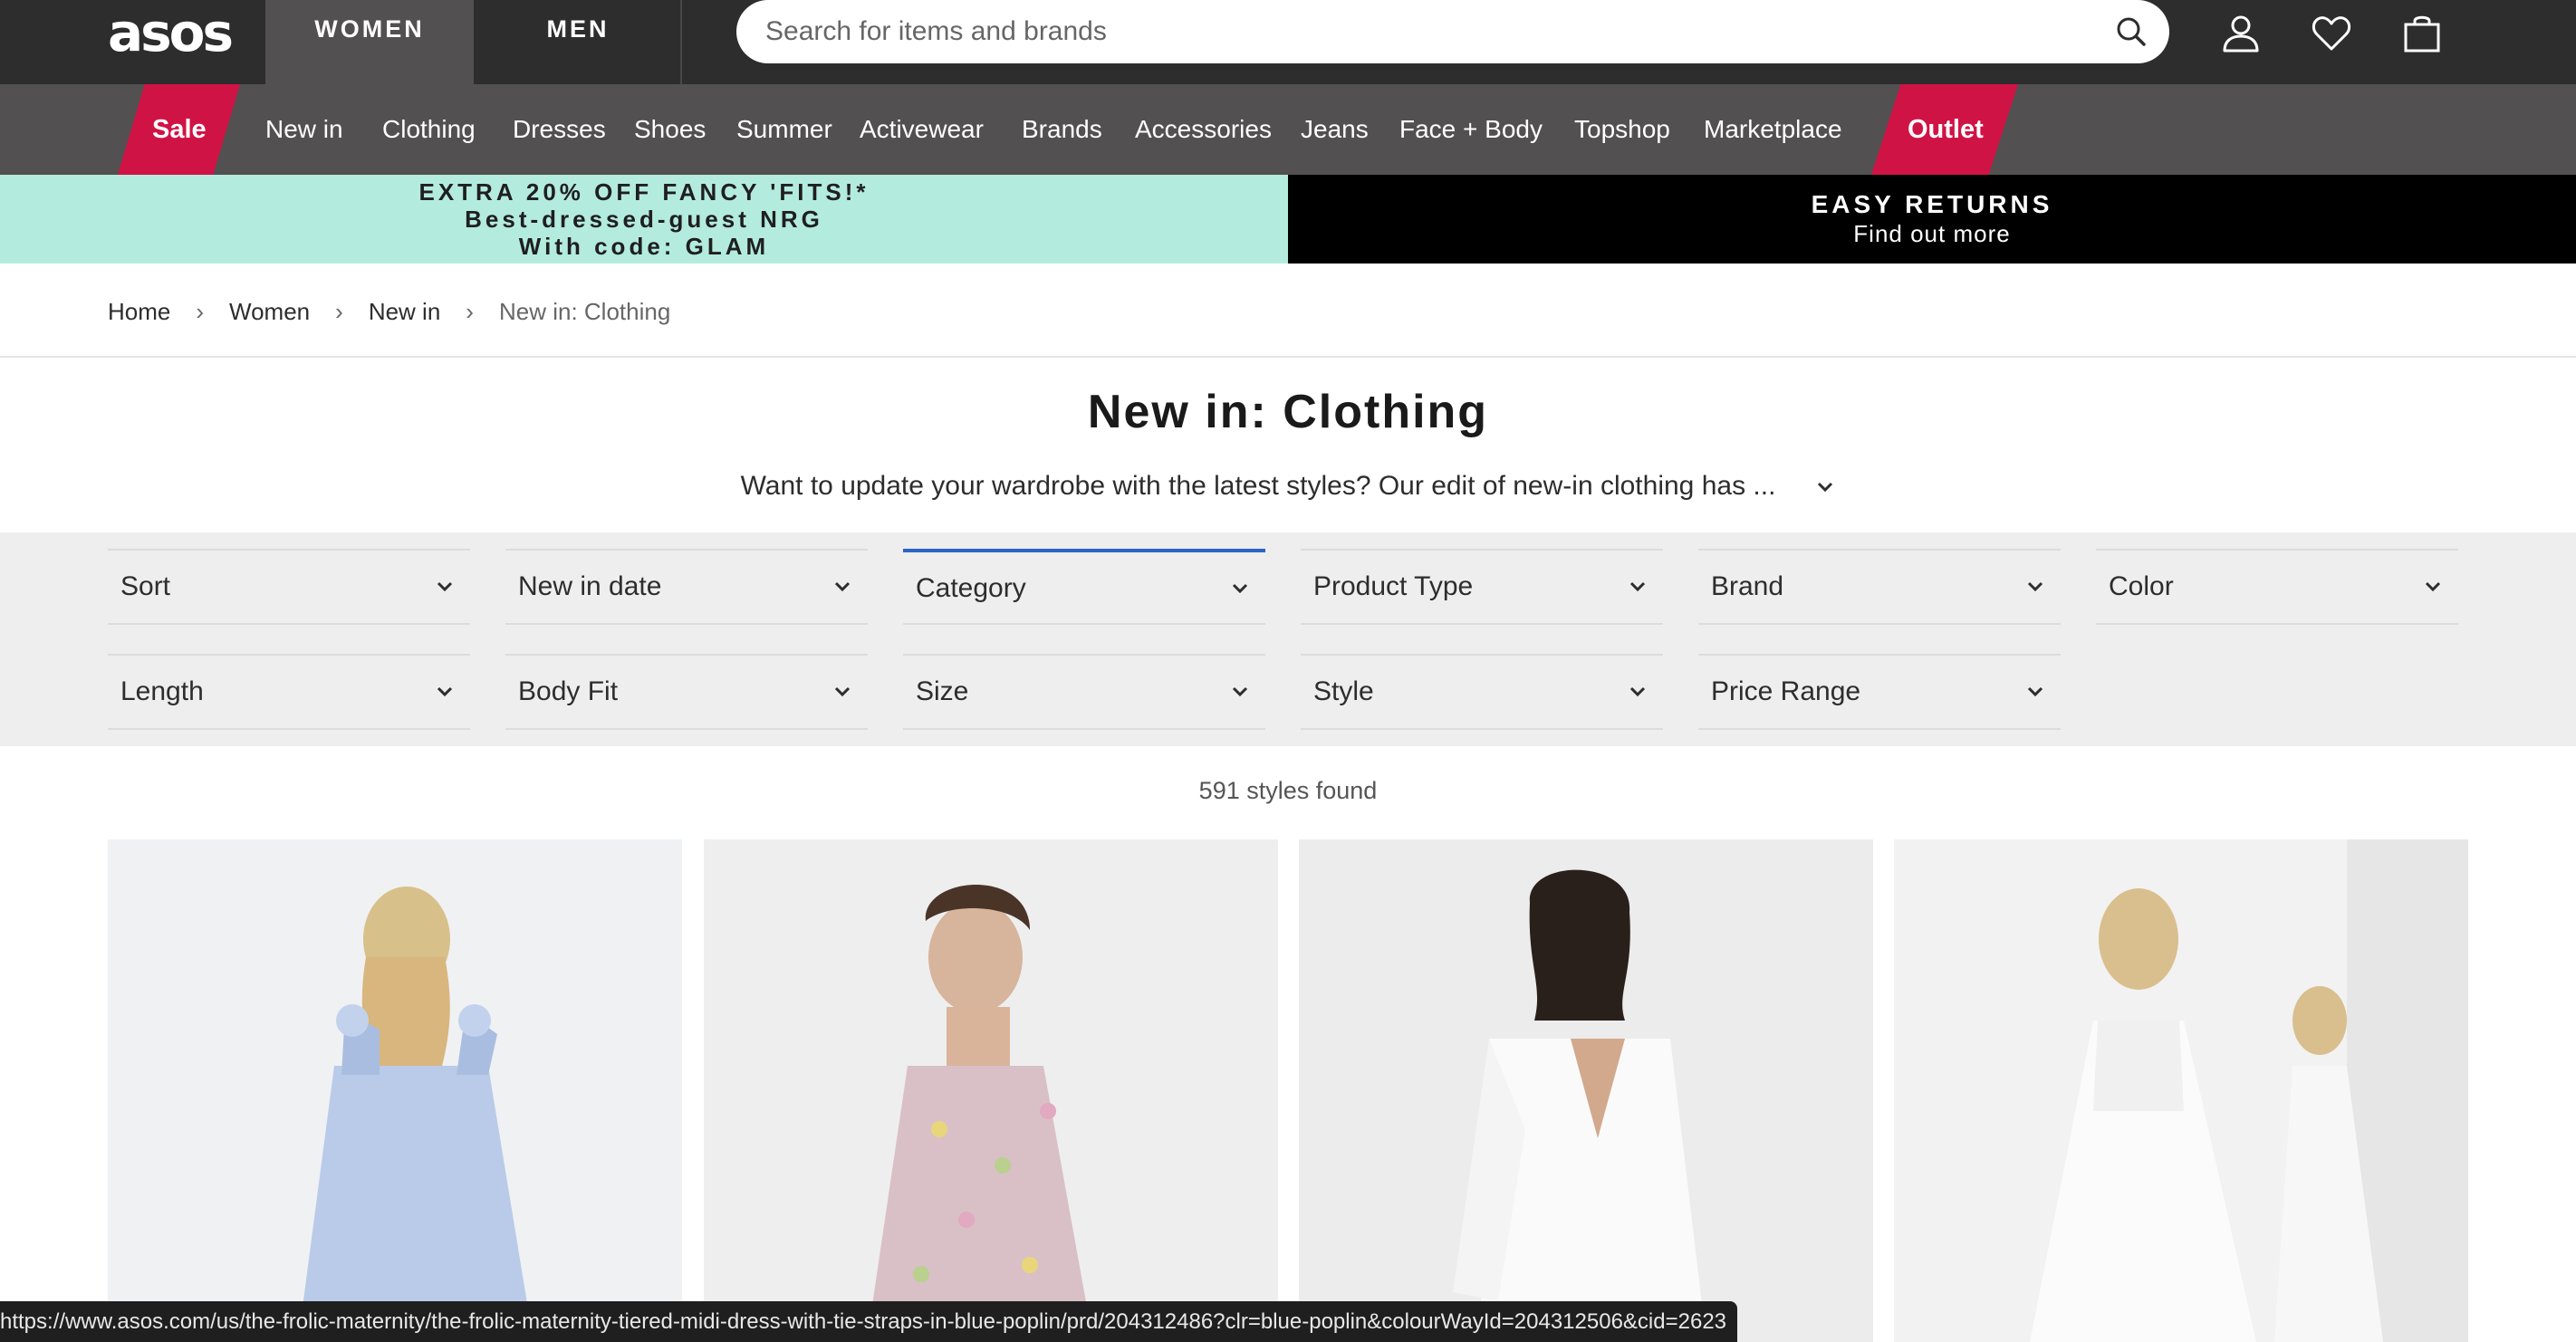 This screenshot has height=1342, width=2576. I want to click on nav-topshop: Topshop, so click(1622, 129).